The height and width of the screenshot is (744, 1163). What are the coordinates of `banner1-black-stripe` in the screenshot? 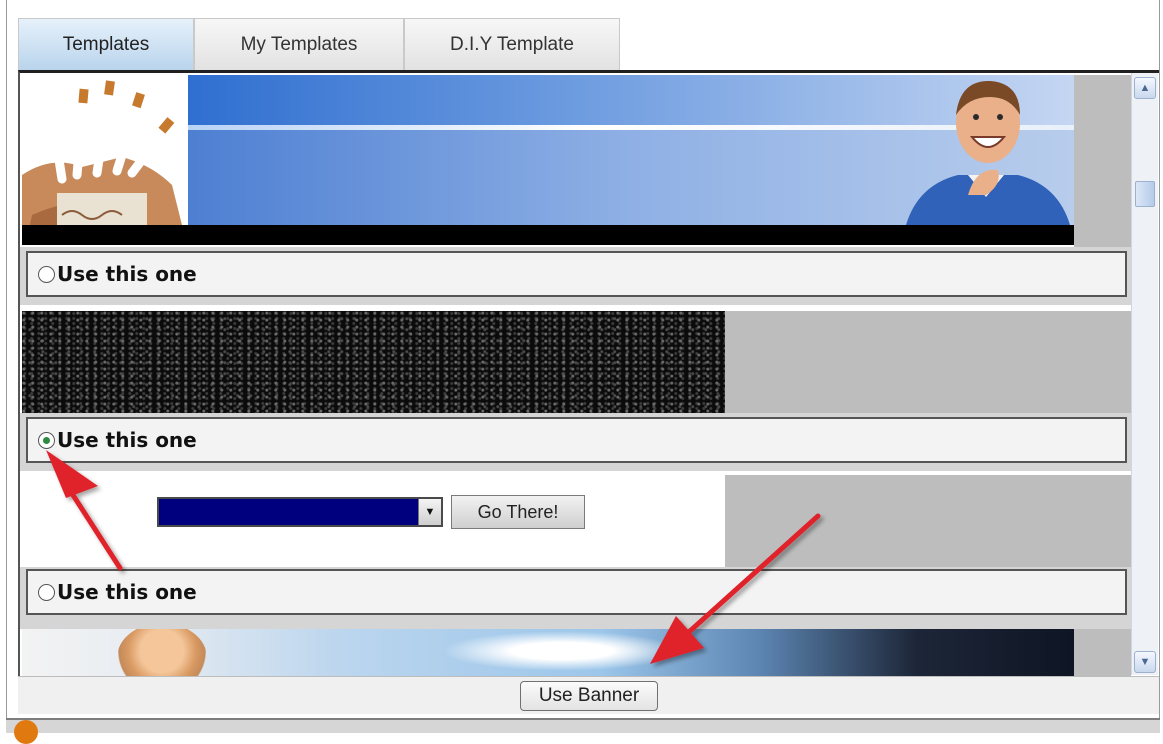 It's located at (548, 235).